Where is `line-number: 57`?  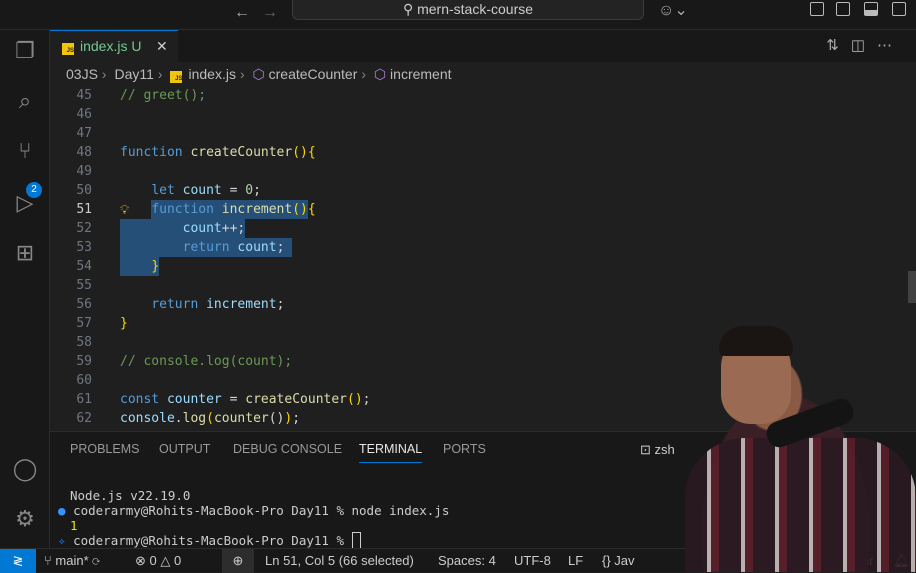 line-number: 57 is located at coordinates (84, 323).